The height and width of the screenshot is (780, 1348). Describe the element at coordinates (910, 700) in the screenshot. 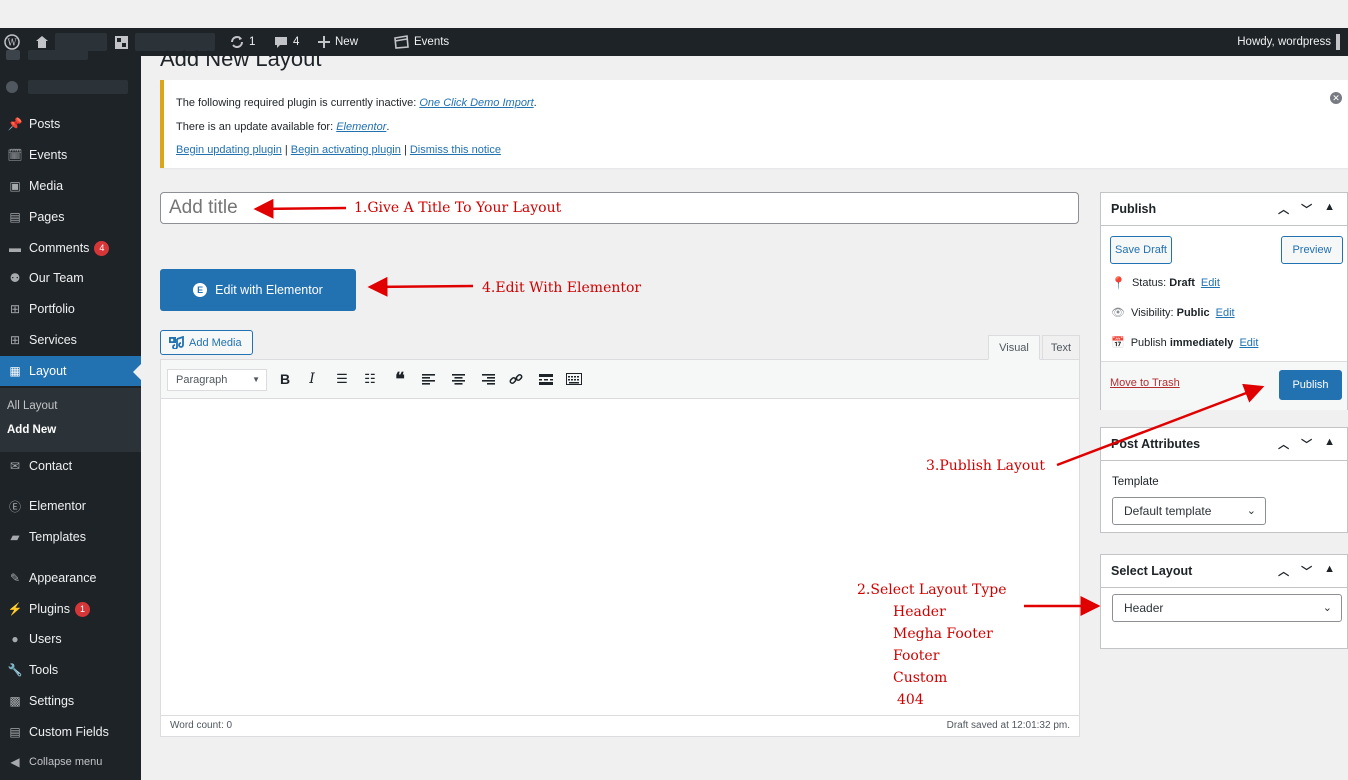

I see `annotation-option: 404` at that location.